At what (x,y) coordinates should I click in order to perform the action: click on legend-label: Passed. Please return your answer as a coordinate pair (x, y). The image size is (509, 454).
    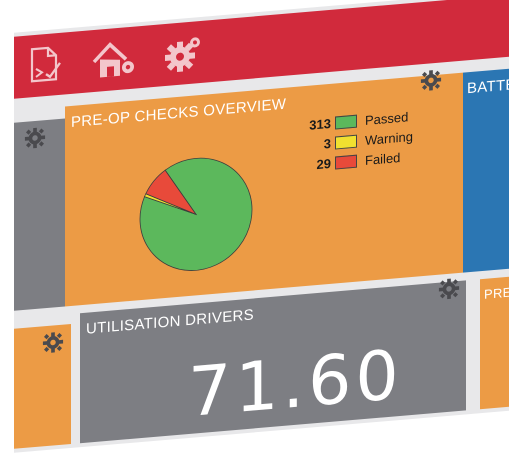
    Looking at the image, I should click on (387, 118).